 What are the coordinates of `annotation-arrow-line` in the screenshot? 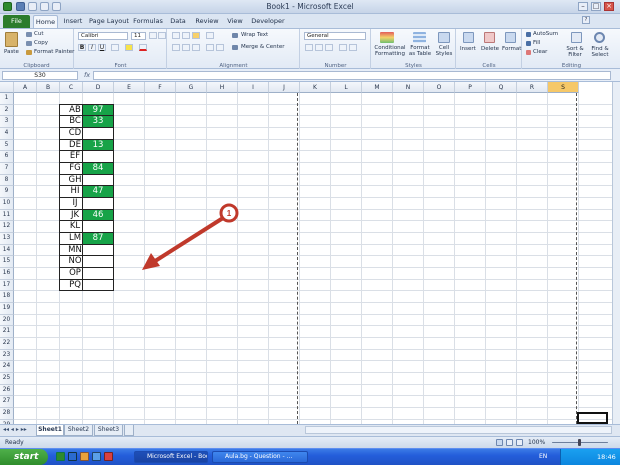 It's located at (187, 240).